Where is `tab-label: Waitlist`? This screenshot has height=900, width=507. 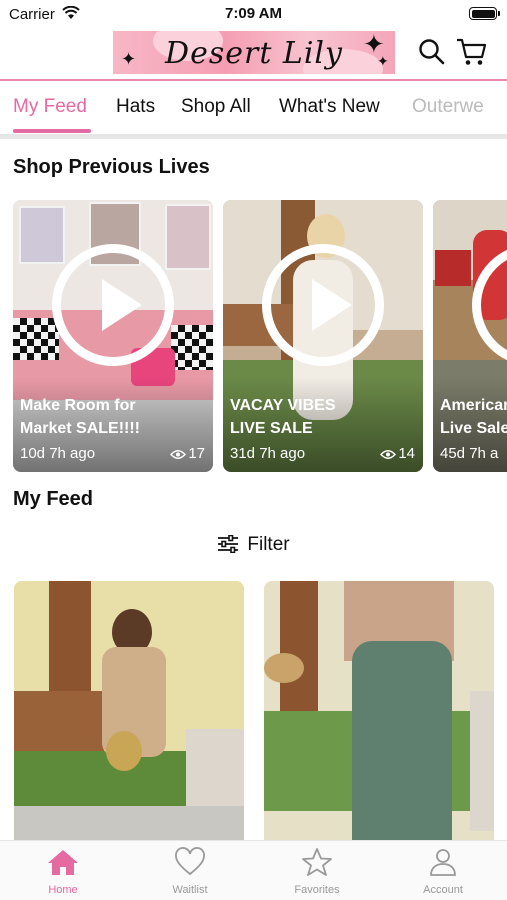
tab-label: Waitlist is located at coordinates (190, 890).